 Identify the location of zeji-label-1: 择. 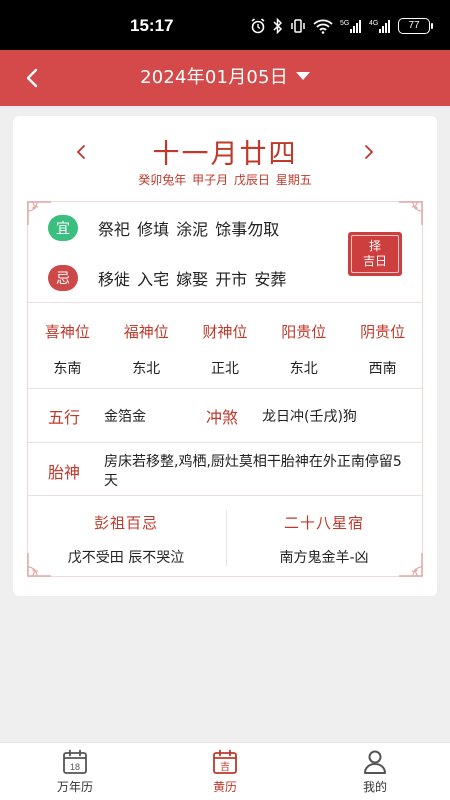
(374, 246).